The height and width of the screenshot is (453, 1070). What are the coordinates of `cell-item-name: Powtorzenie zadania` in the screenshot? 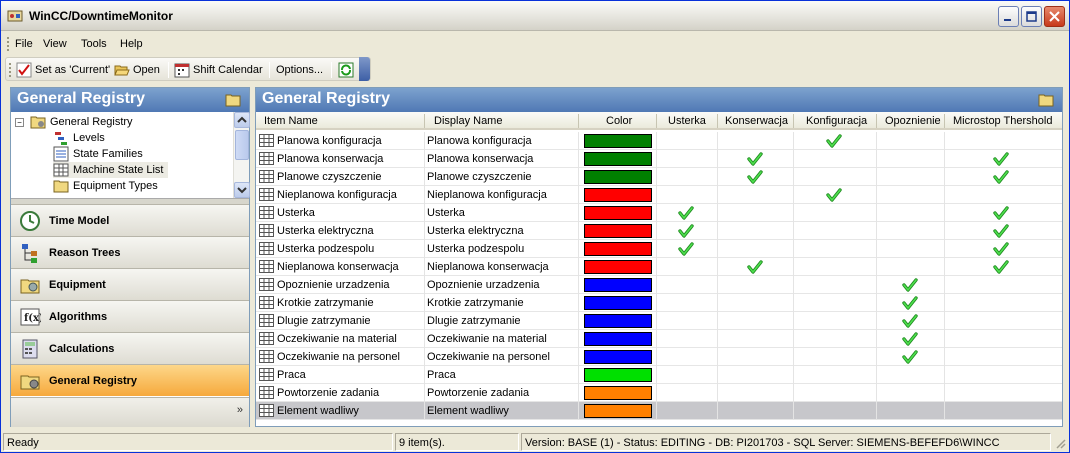 It's located at (328, 393).